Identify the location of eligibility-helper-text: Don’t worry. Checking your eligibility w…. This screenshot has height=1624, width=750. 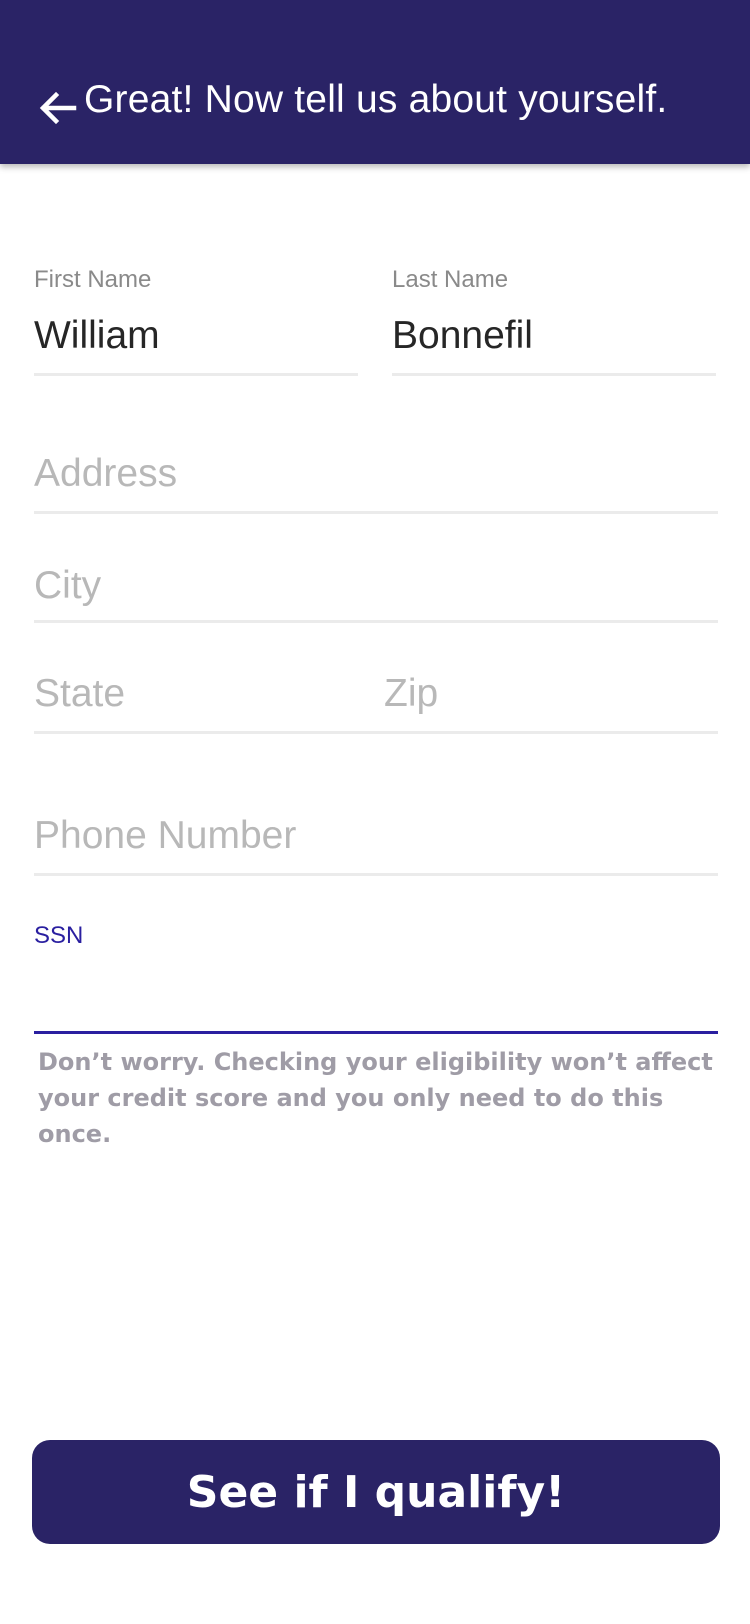
(375, 1098).